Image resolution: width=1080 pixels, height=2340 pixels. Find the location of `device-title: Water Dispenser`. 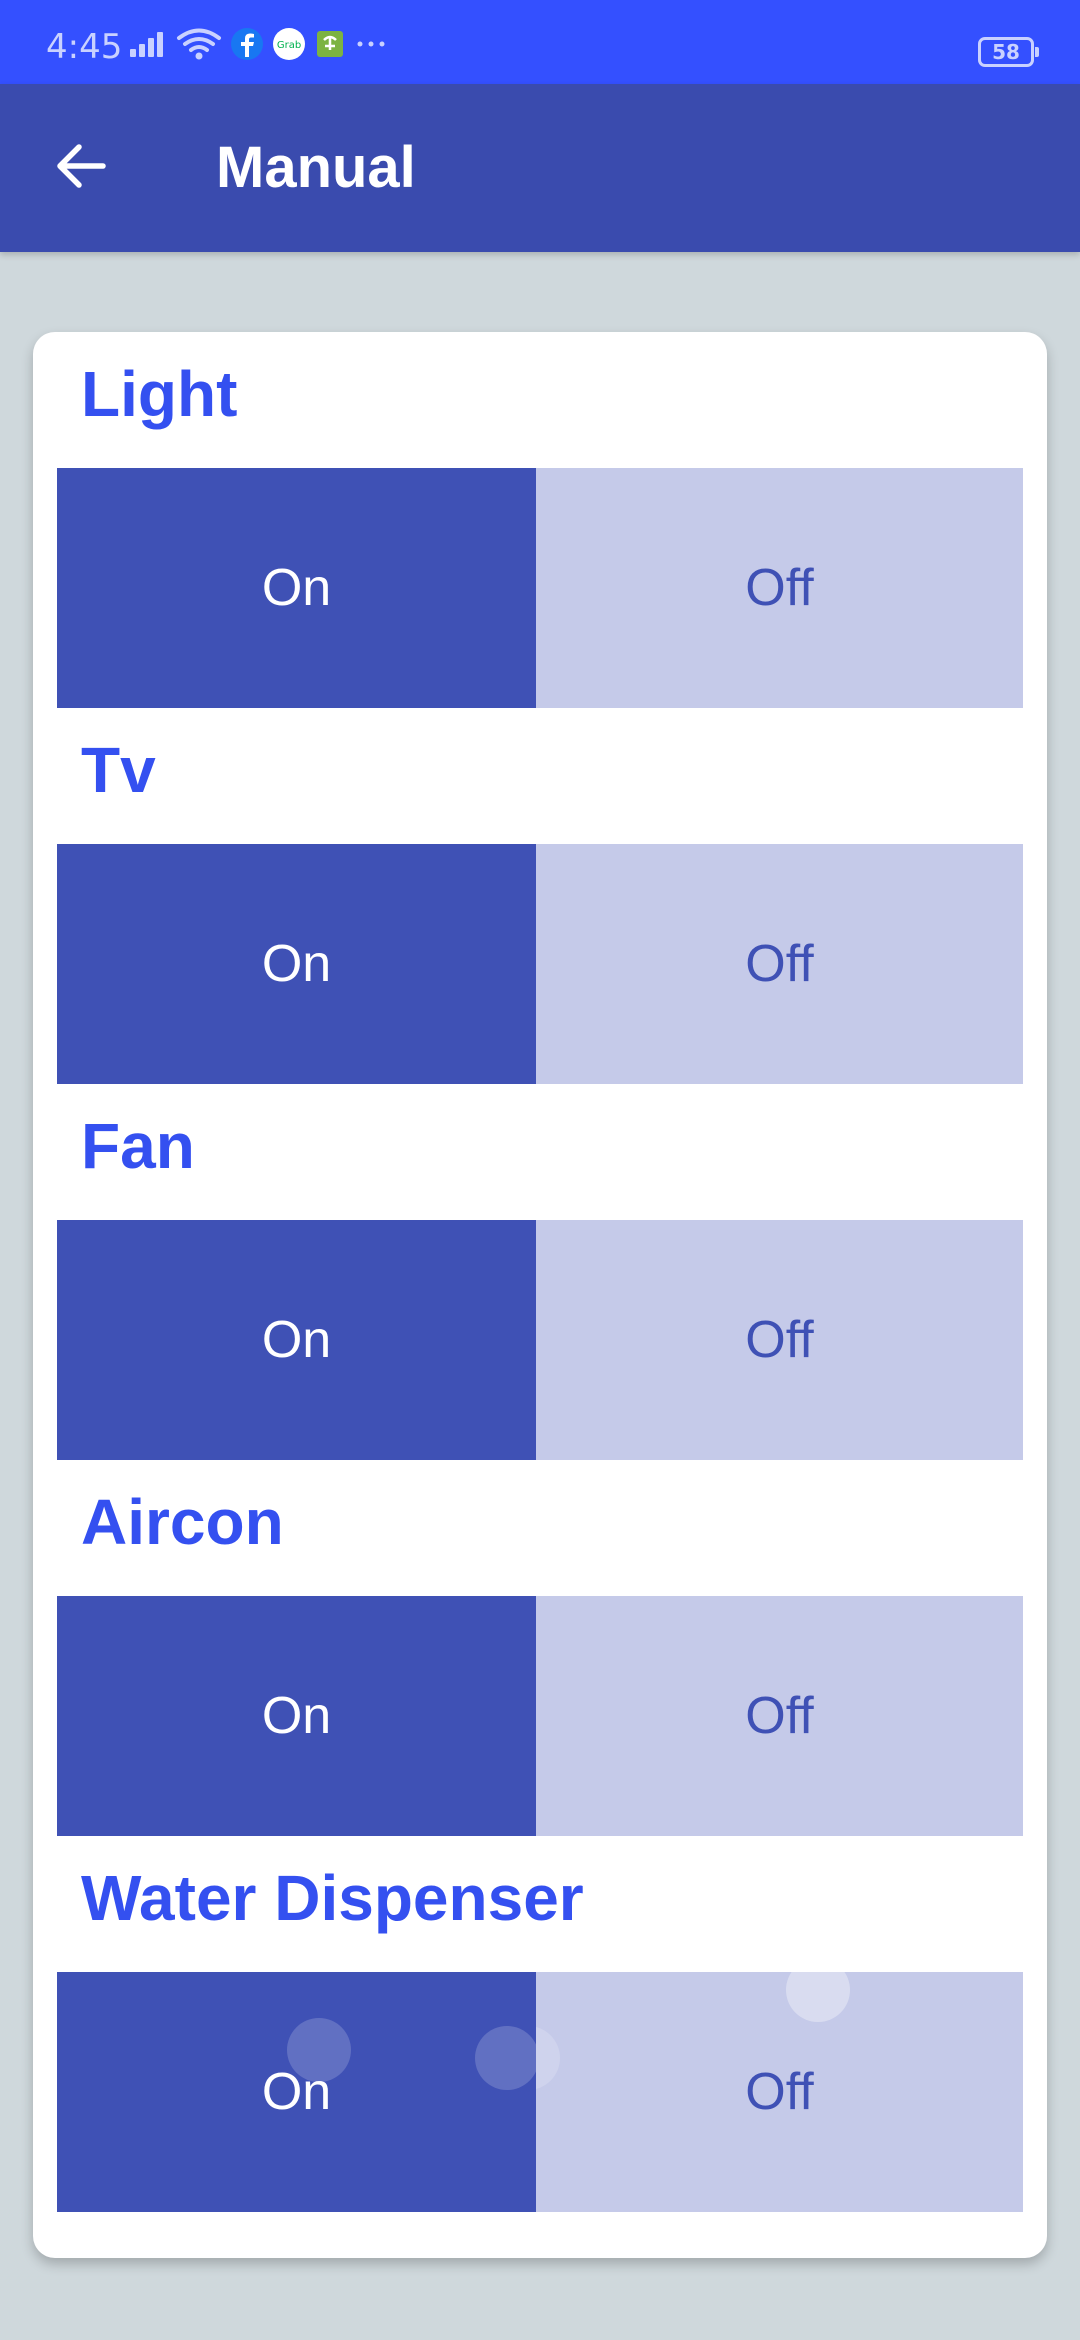

device-title: Water Dispenser is located at coordinates (332, 1898).